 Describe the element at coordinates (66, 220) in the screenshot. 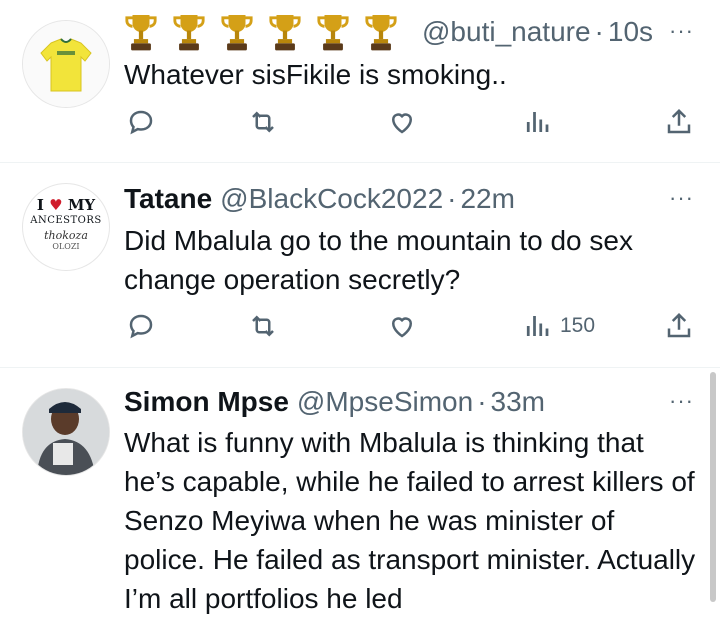

I see `avatar-text-ancestors: ANCESTORS` at that location.